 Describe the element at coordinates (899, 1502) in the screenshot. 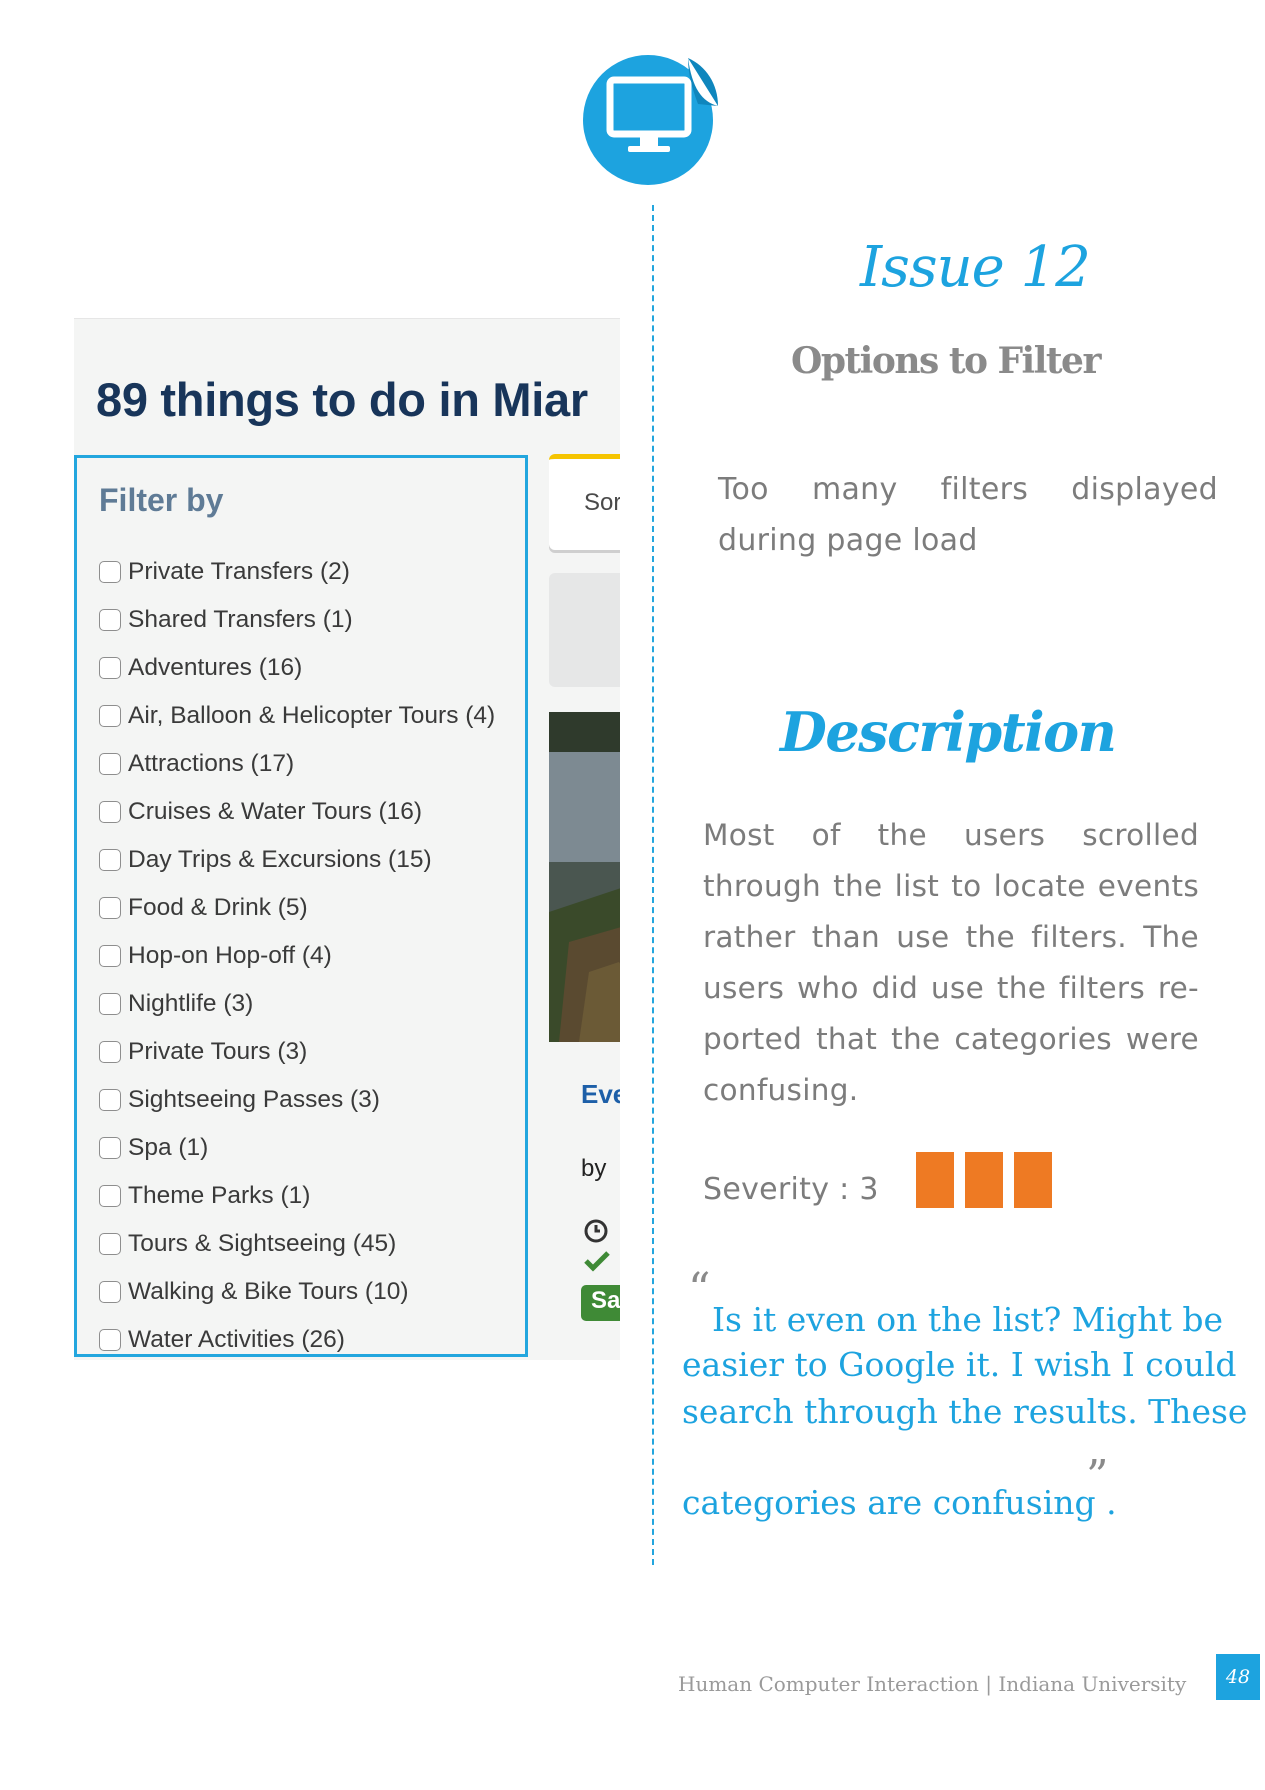

I see `quote-line: categories are confusing .` at that location.